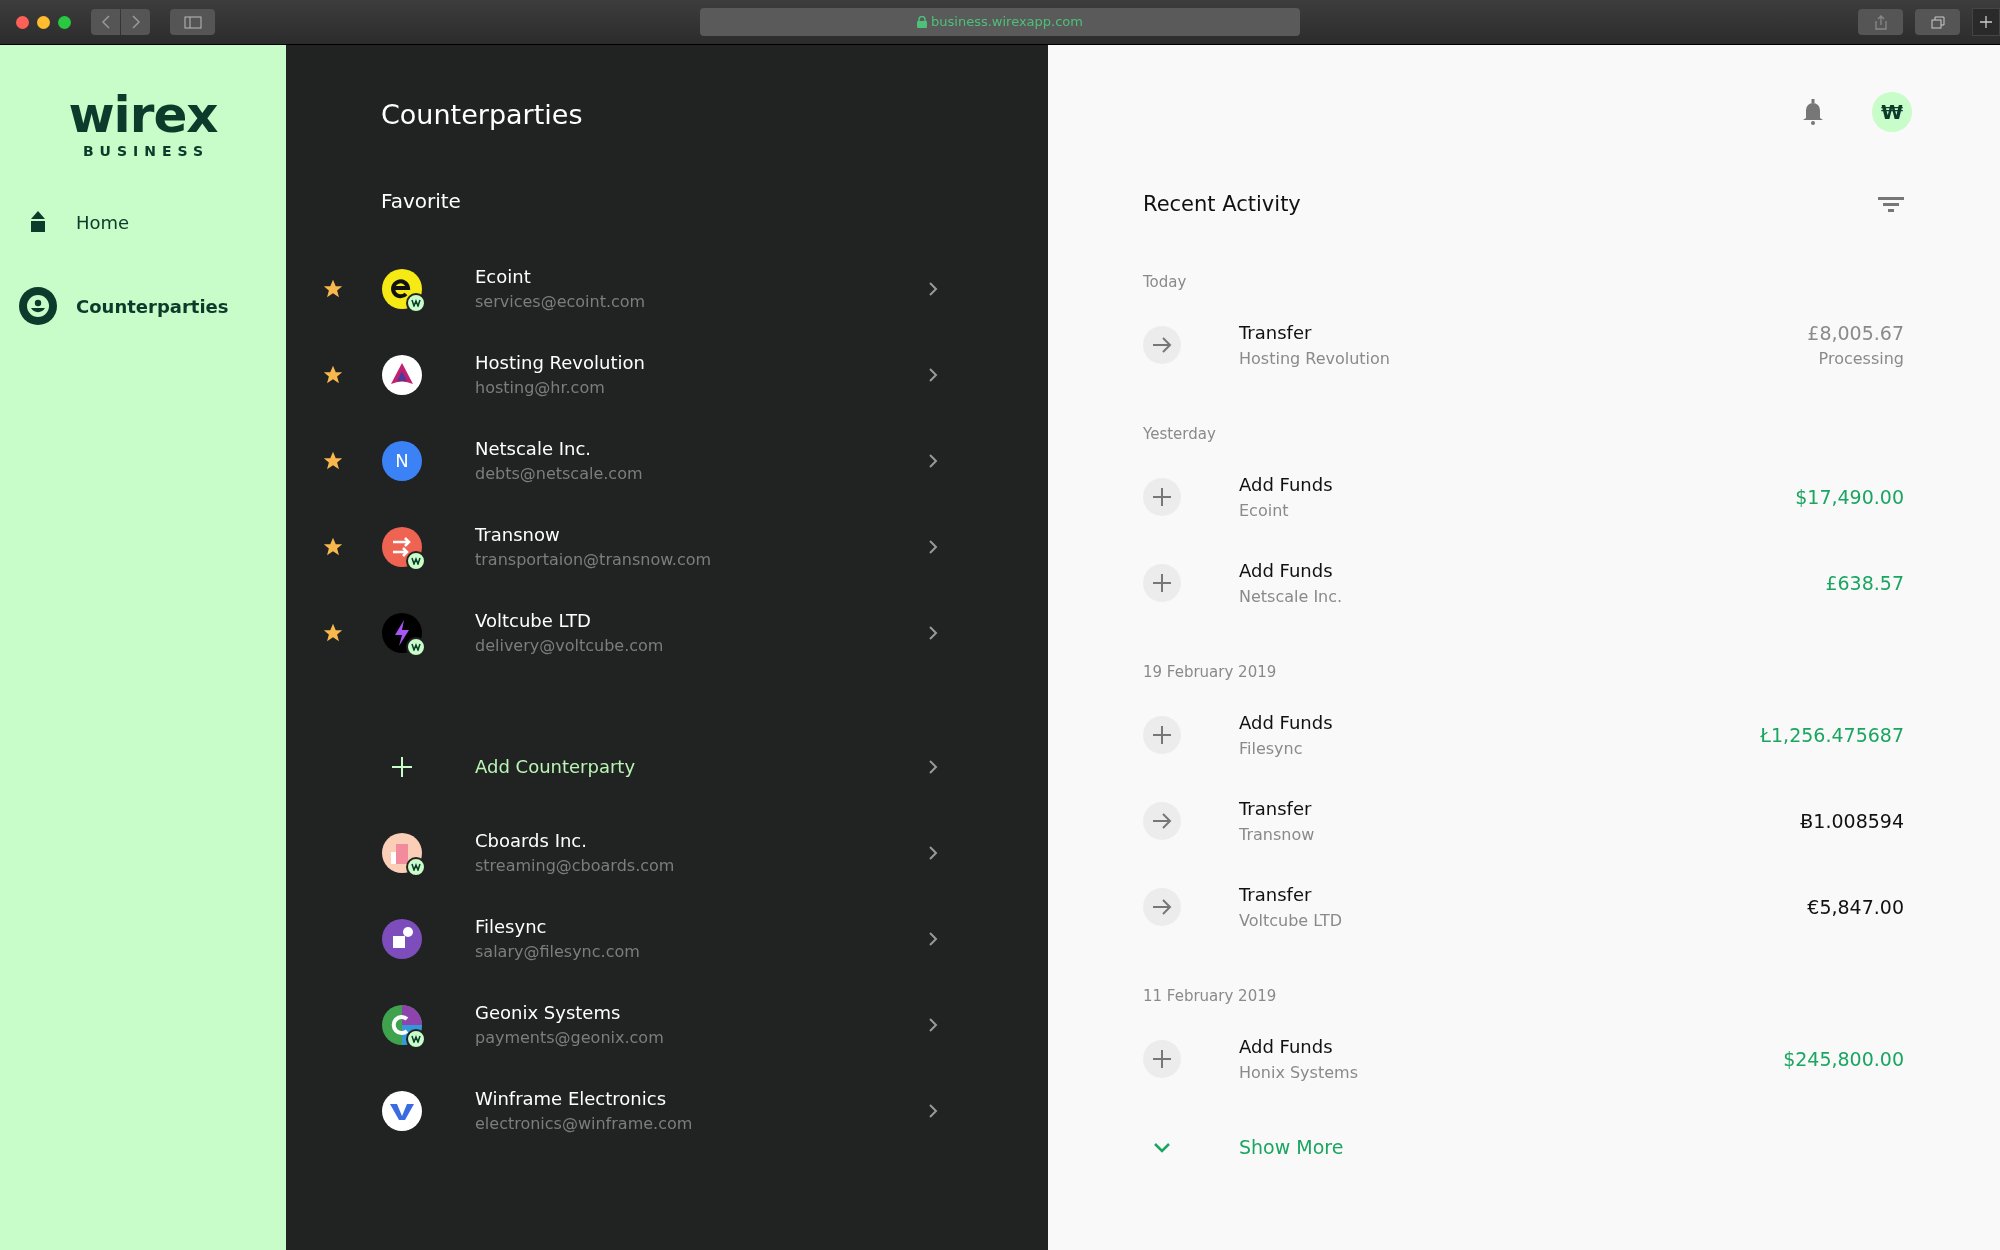  I want to click on activity-status: Processing, so click(1861, 358).